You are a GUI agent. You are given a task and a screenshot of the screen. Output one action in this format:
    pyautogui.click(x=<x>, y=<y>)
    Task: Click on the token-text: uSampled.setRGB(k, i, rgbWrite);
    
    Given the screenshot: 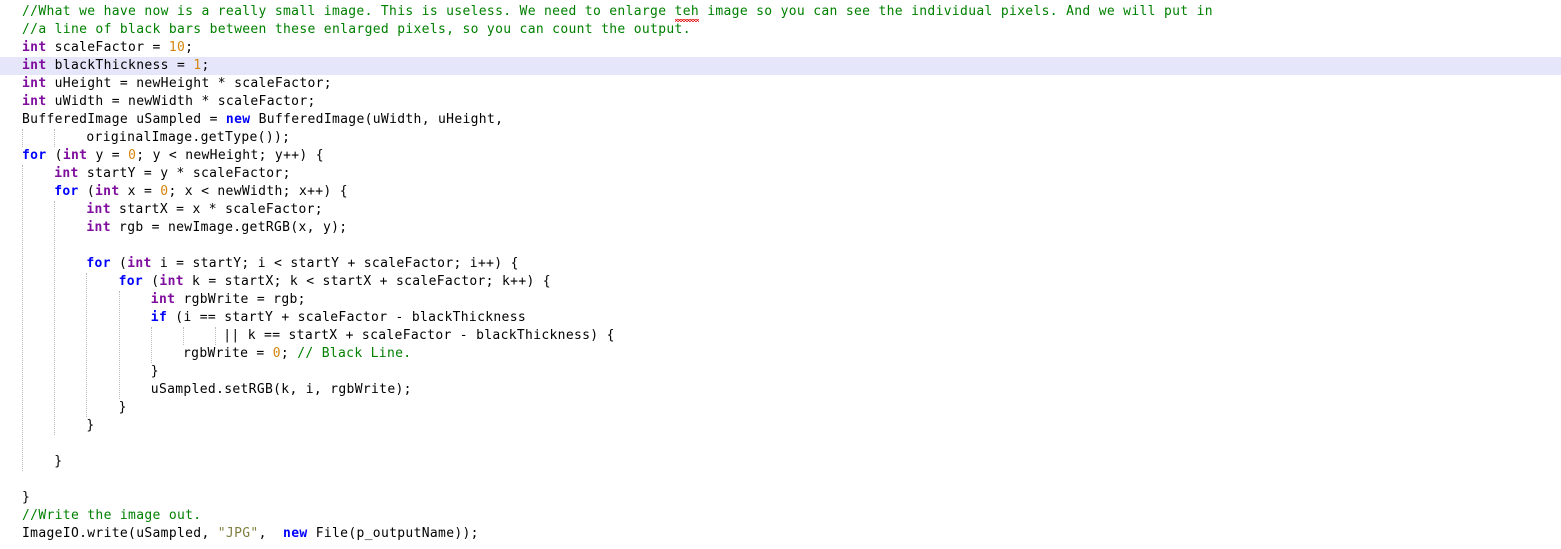 What is the action you would take?
    pyautogui.click(x=281, y=389)
    